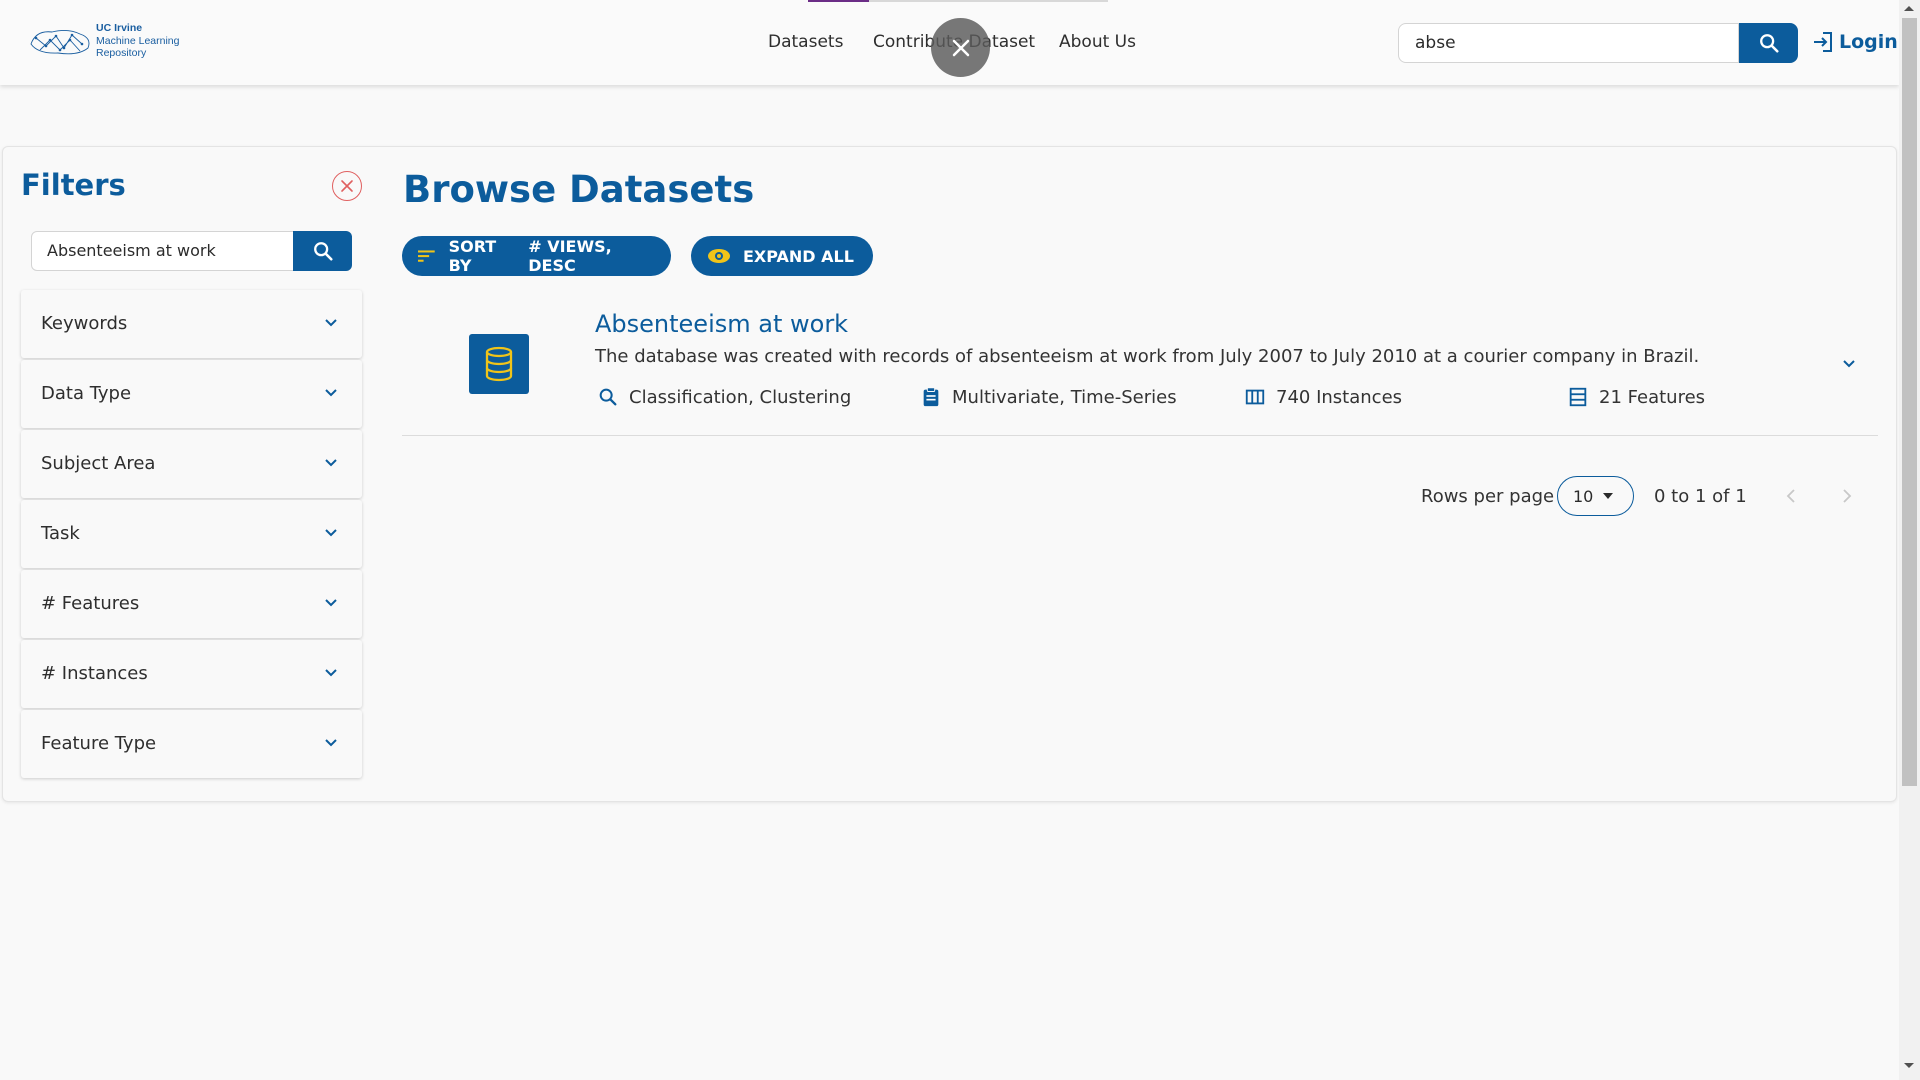 This screenshot has width=1920, height=1080. What do you see at coordinates (1652, 397) in the screenshot?
I see `dataset-features-text: 21 Features` at bounding box center [1652, 397].